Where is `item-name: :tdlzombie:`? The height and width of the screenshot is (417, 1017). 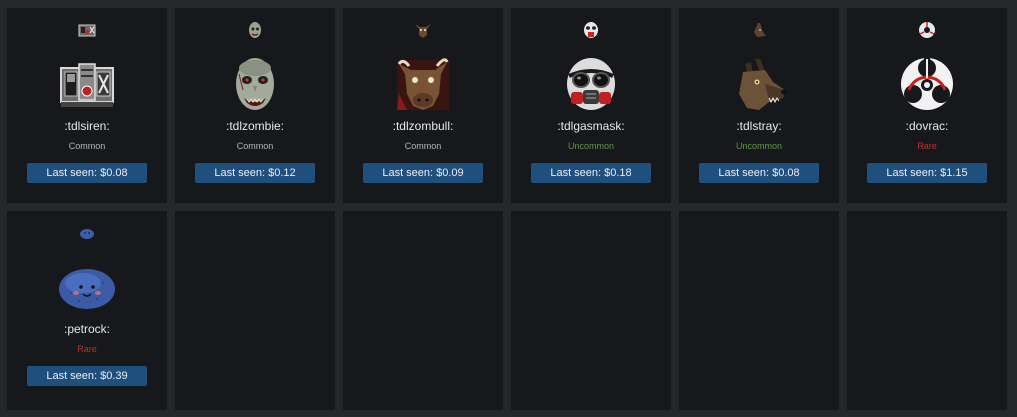 item-name: :tdlzombie: is located at coordinates (255, 126).